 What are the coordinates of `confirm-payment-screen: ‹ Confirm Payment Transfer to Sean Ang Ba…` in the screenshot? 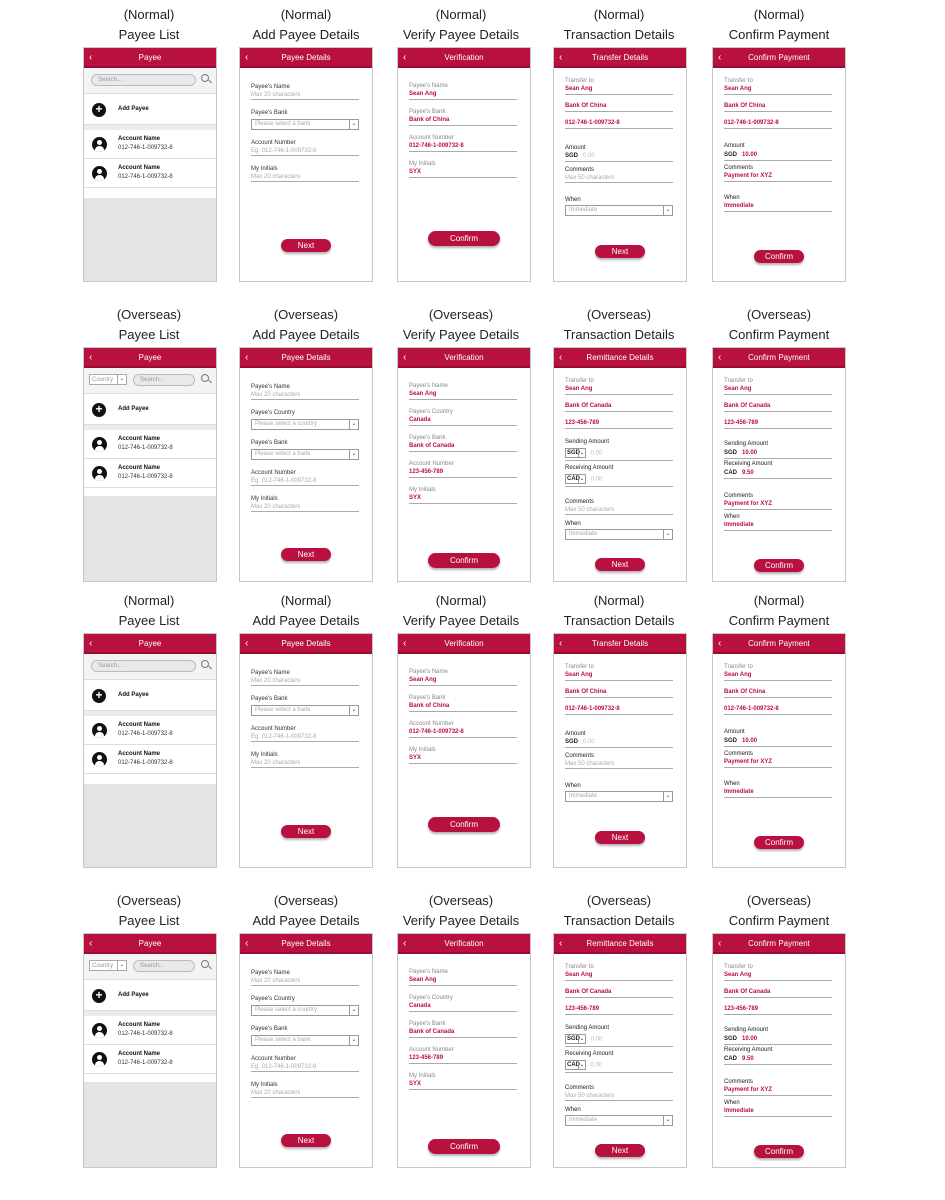 It's located at (779, 164).